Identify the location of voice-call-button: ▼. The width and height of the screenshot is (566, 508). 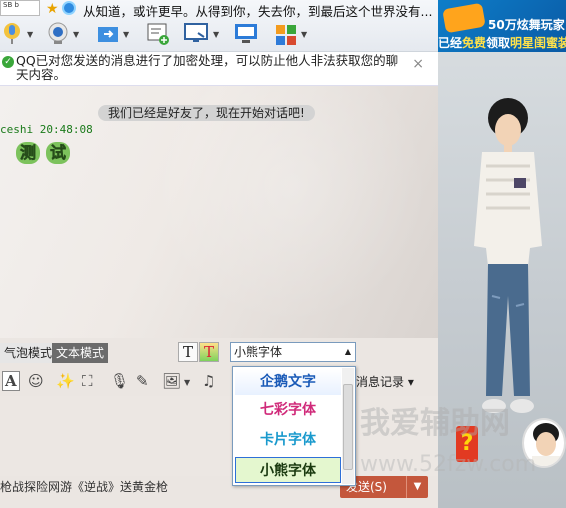
(16, 34).